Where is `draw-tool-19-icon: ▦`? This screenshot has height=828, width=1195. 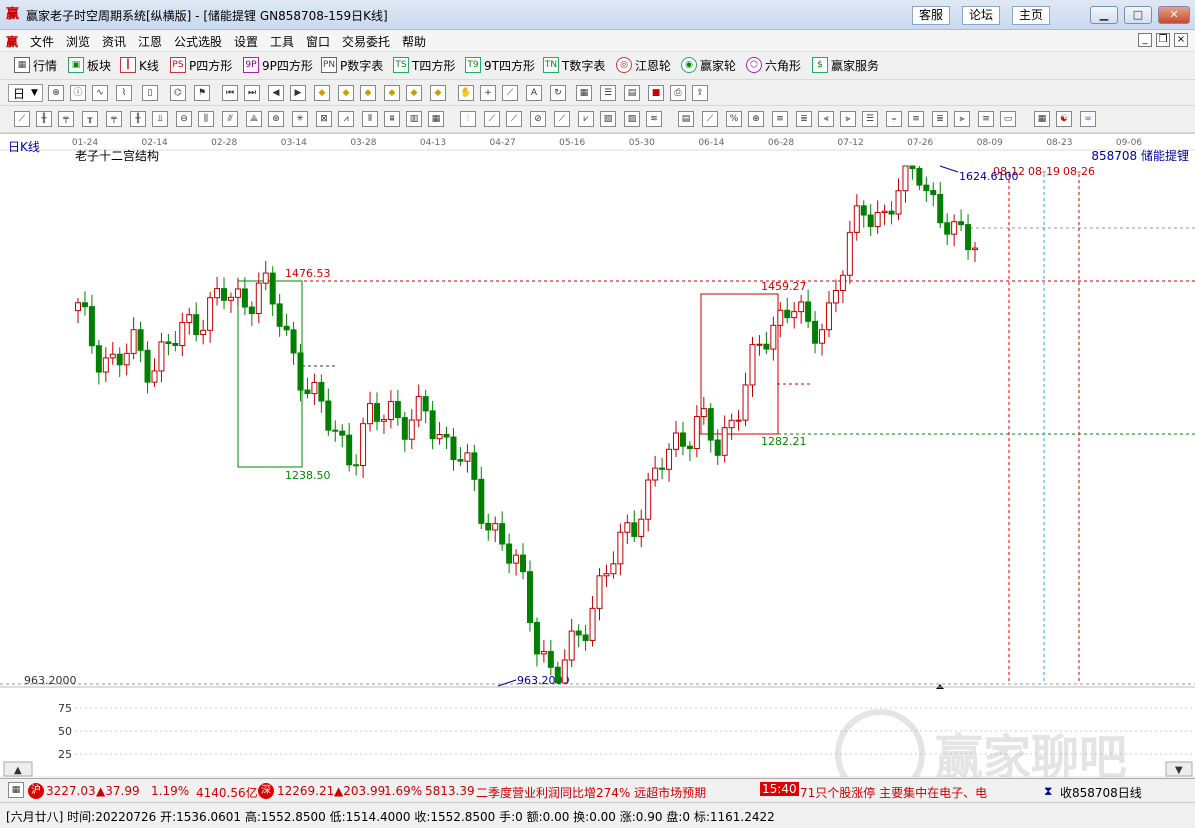 draw-tool-19-icon: ▦ is located at coordinates (436, 119).